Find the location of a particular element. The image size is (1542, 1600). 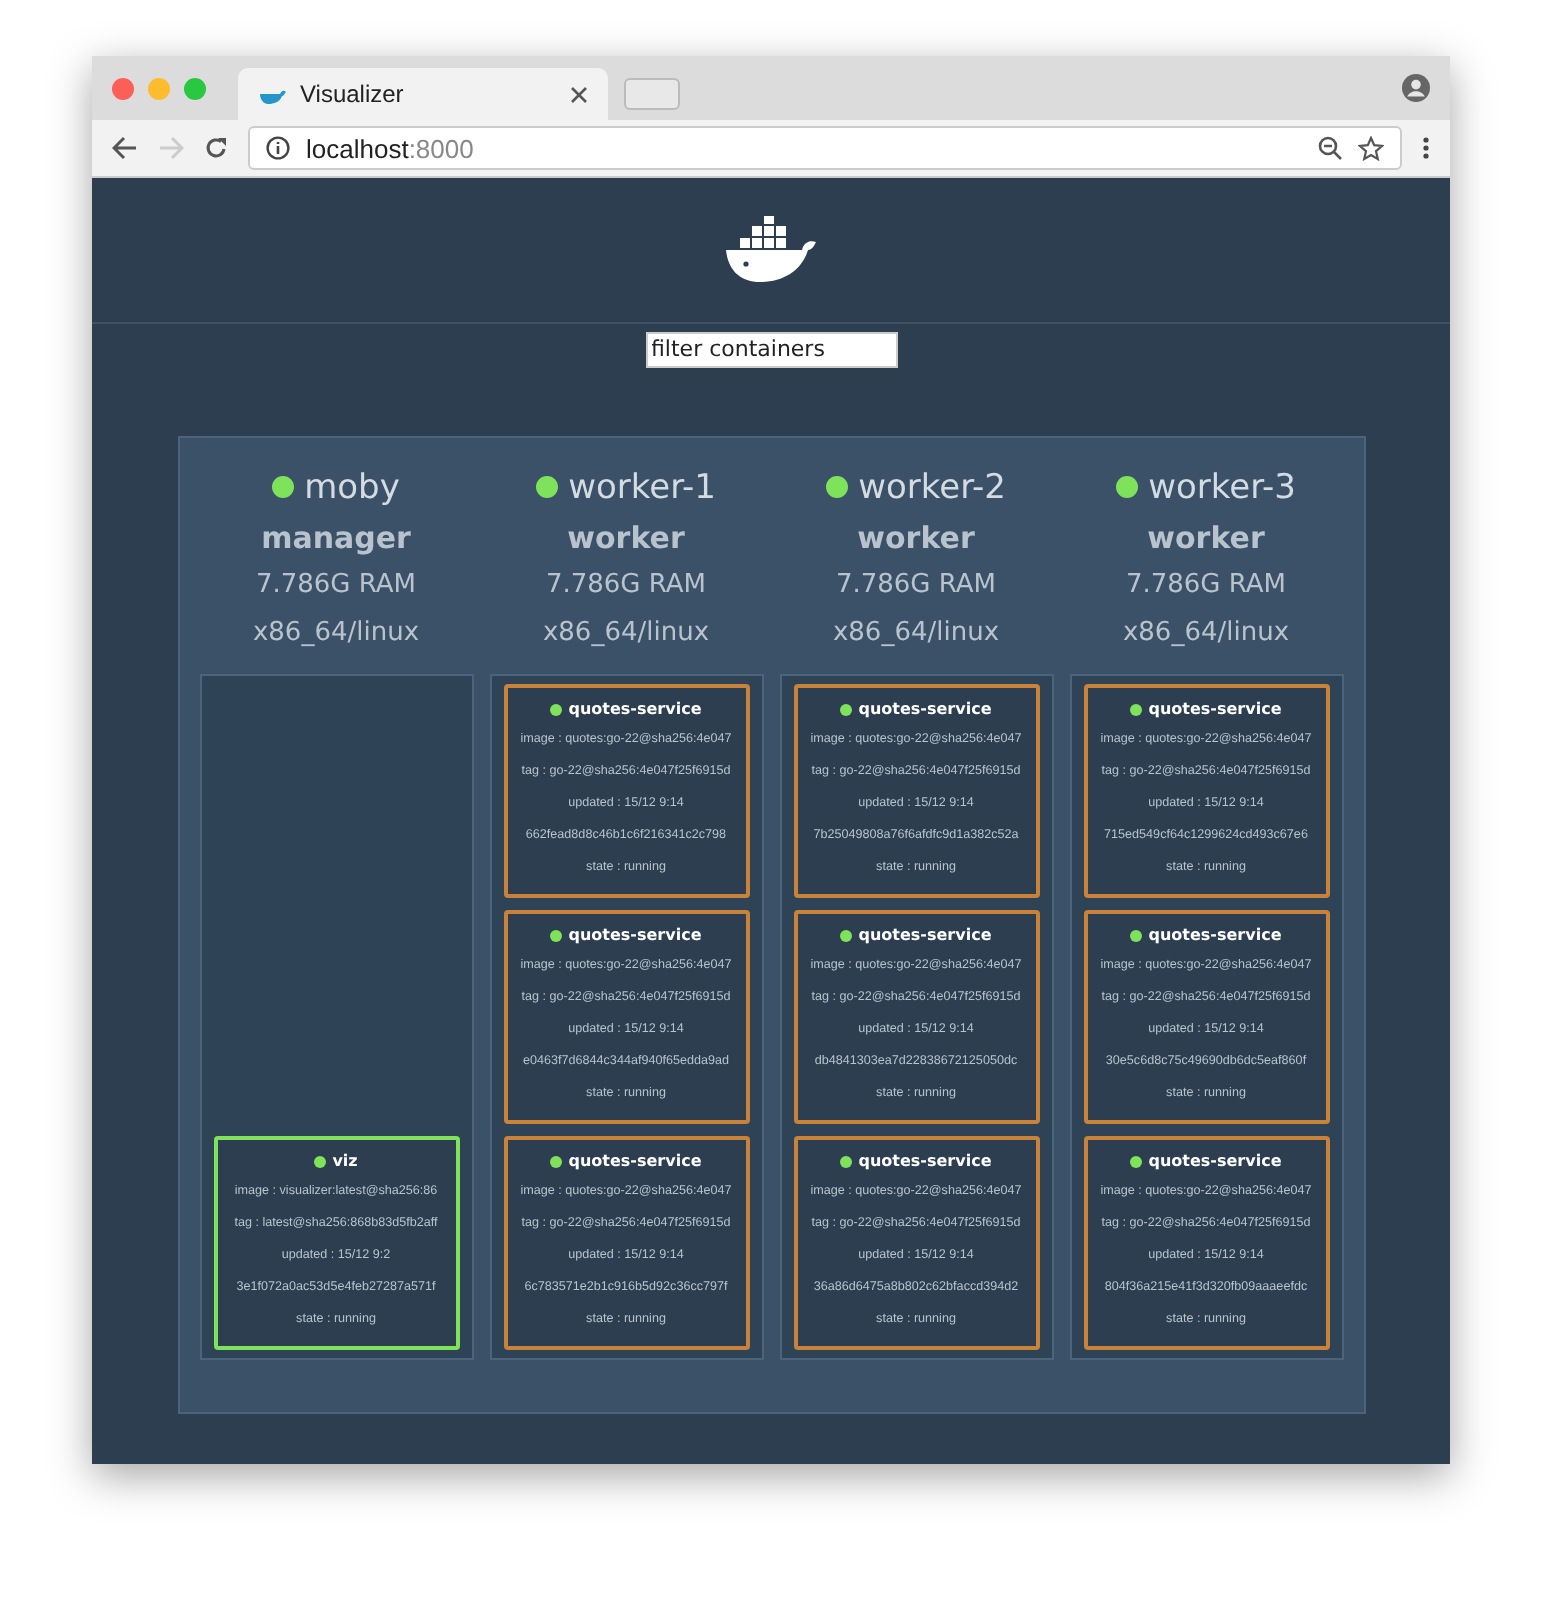

whale-logo-icon is located at coordinates (771, 250).